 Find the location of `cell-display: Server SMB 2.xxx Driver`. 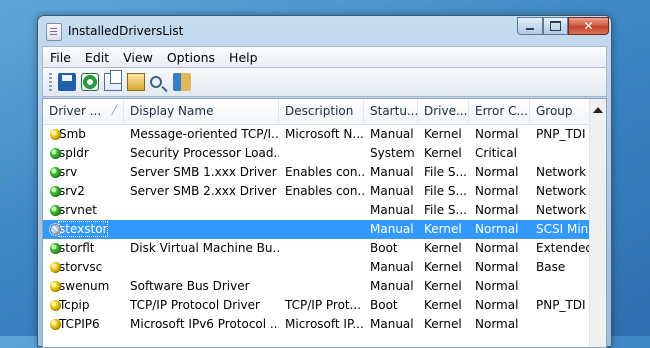

cell-display: Server SMB 2.xxx Driver is located at coordinates (203, 191).